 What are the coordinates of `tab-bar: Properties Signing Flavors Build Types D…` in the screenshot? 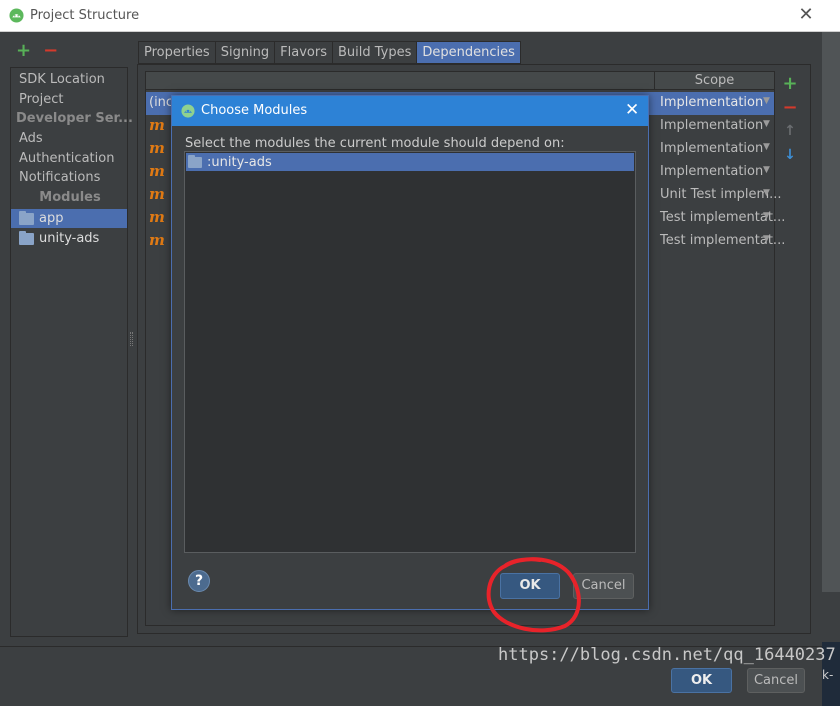 It's located at (329, 52).